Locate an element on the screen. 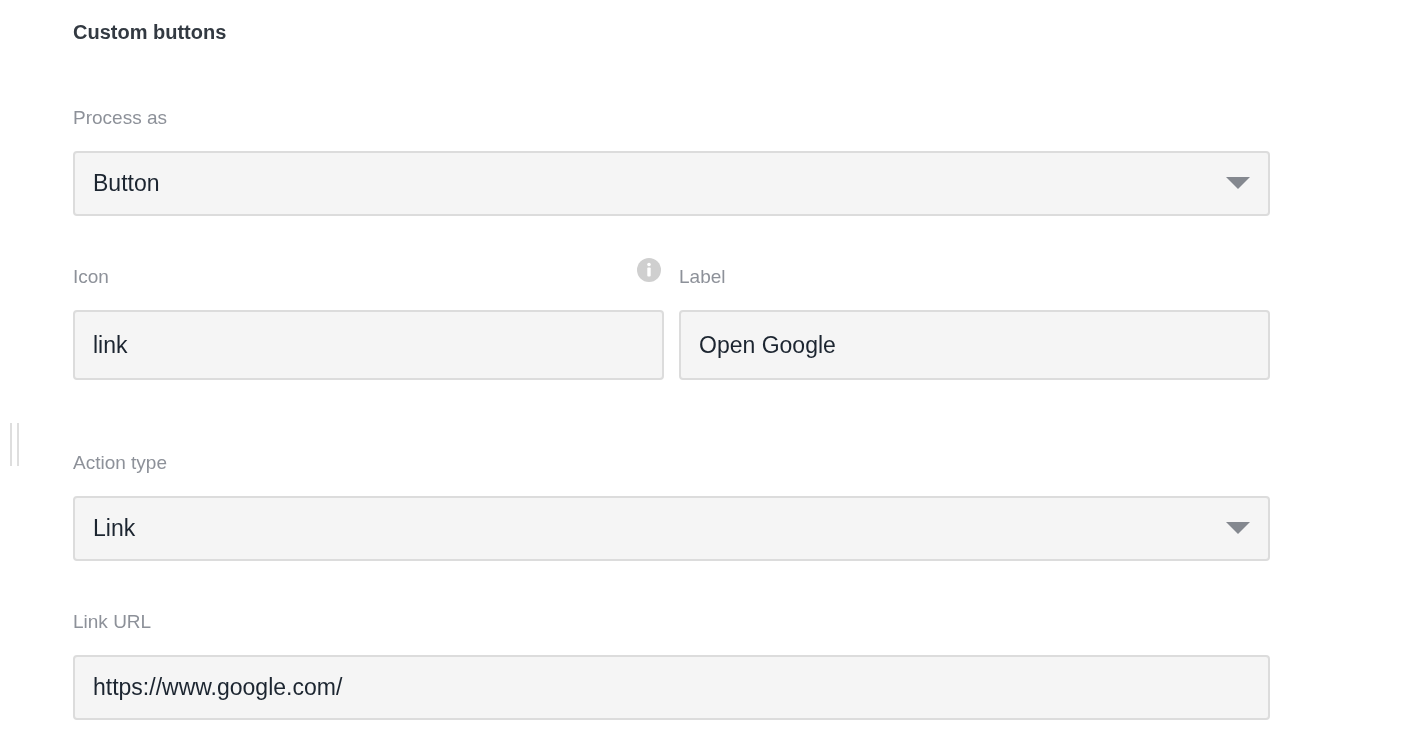 The width and height of the screenshot is (1404, 744). resize-handle-icon is located at coordinates (14, 444).